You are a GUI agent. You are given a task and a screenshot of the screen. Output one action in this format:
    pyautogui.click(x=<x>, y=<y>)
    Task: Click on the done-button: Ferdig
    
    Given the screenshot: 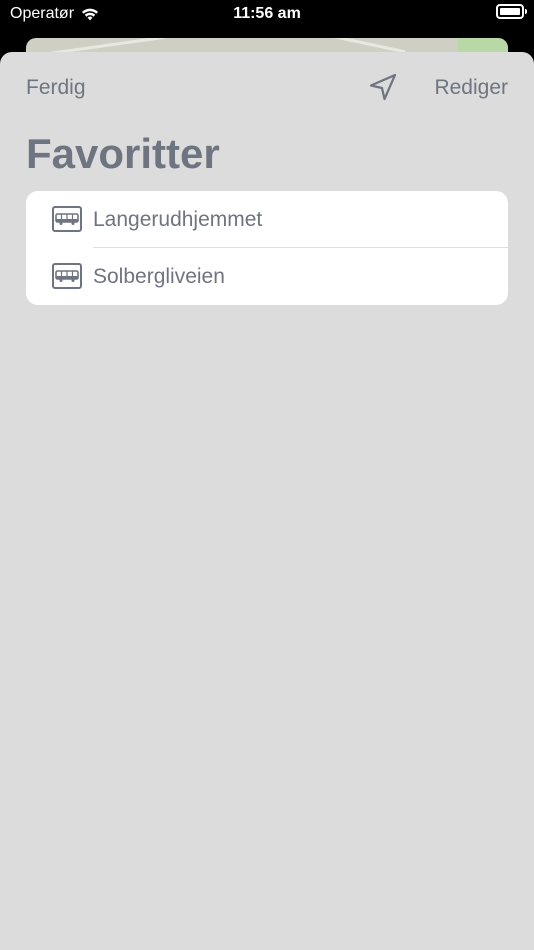 What is the action you would take?
    pyautogui.click(x=56, y=88)
    